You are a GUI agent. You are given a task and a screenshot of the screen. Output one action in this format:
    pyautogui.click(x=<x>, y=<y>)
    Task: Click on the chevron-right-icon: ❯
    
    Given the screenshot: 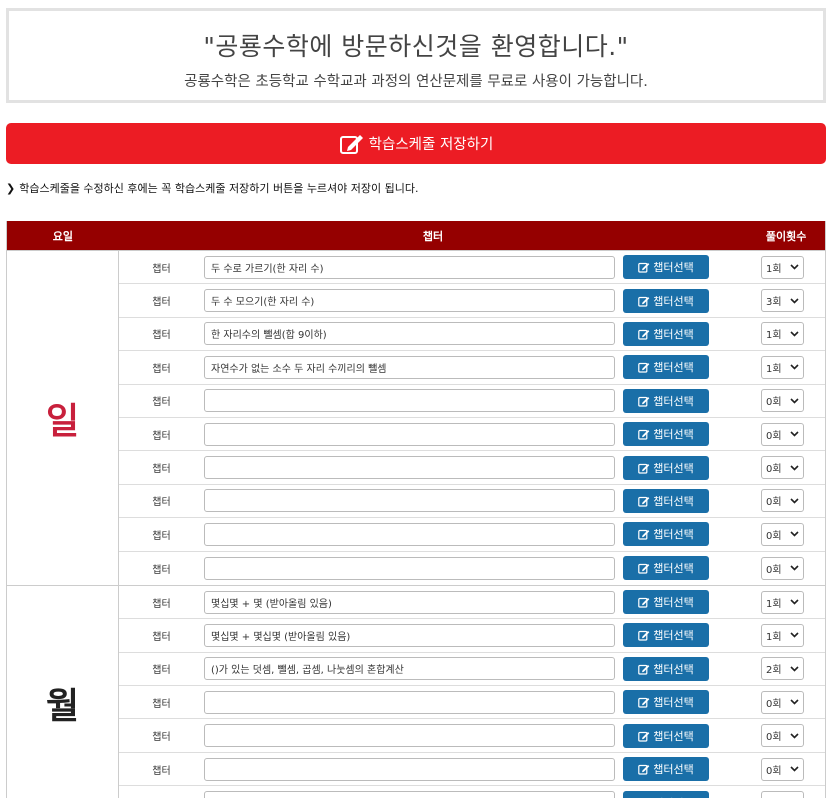 What is the action you would take?
    pyautogui.click(x=11, y=188)
    